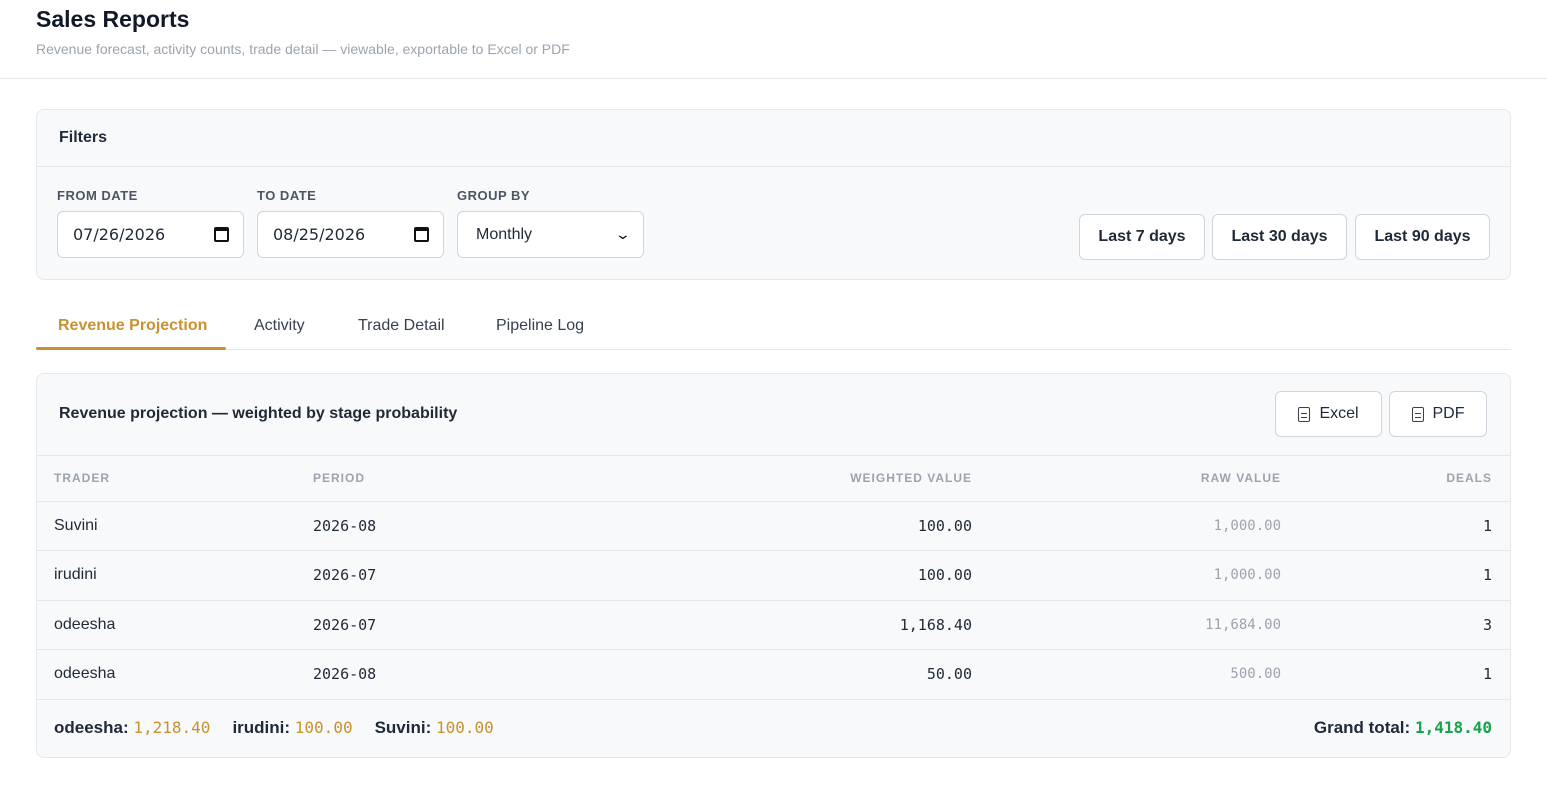 This screenshot has height=804, width=1547. What do you see at coordinates (91, 727) in the screenshot?
I see `trader-total-name: odeesha:` at bounding box center [91, 727].